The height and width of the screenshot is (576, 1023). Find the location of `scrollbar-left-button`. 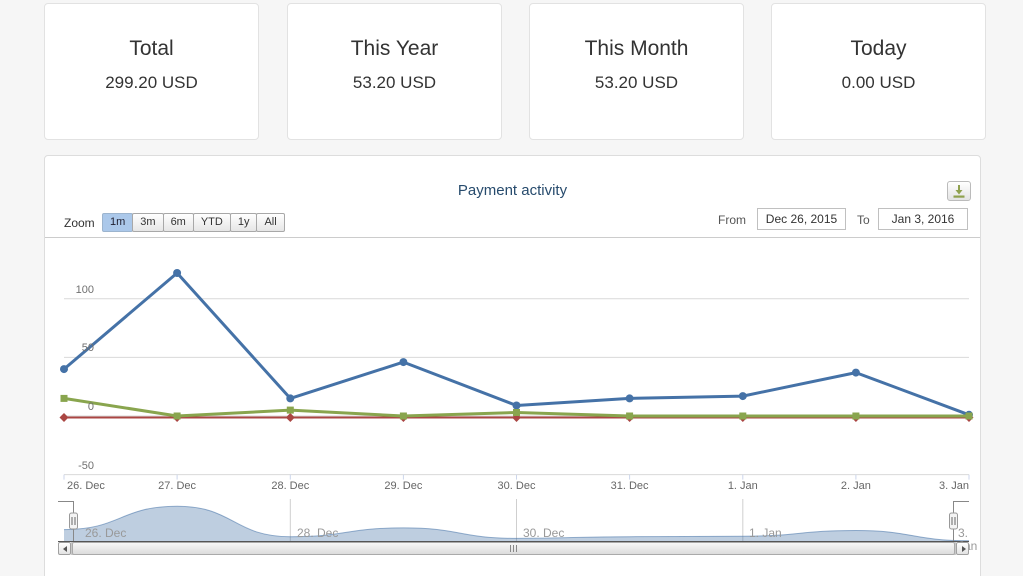

scrollbar-left-button is located at coordinates (64, 548).